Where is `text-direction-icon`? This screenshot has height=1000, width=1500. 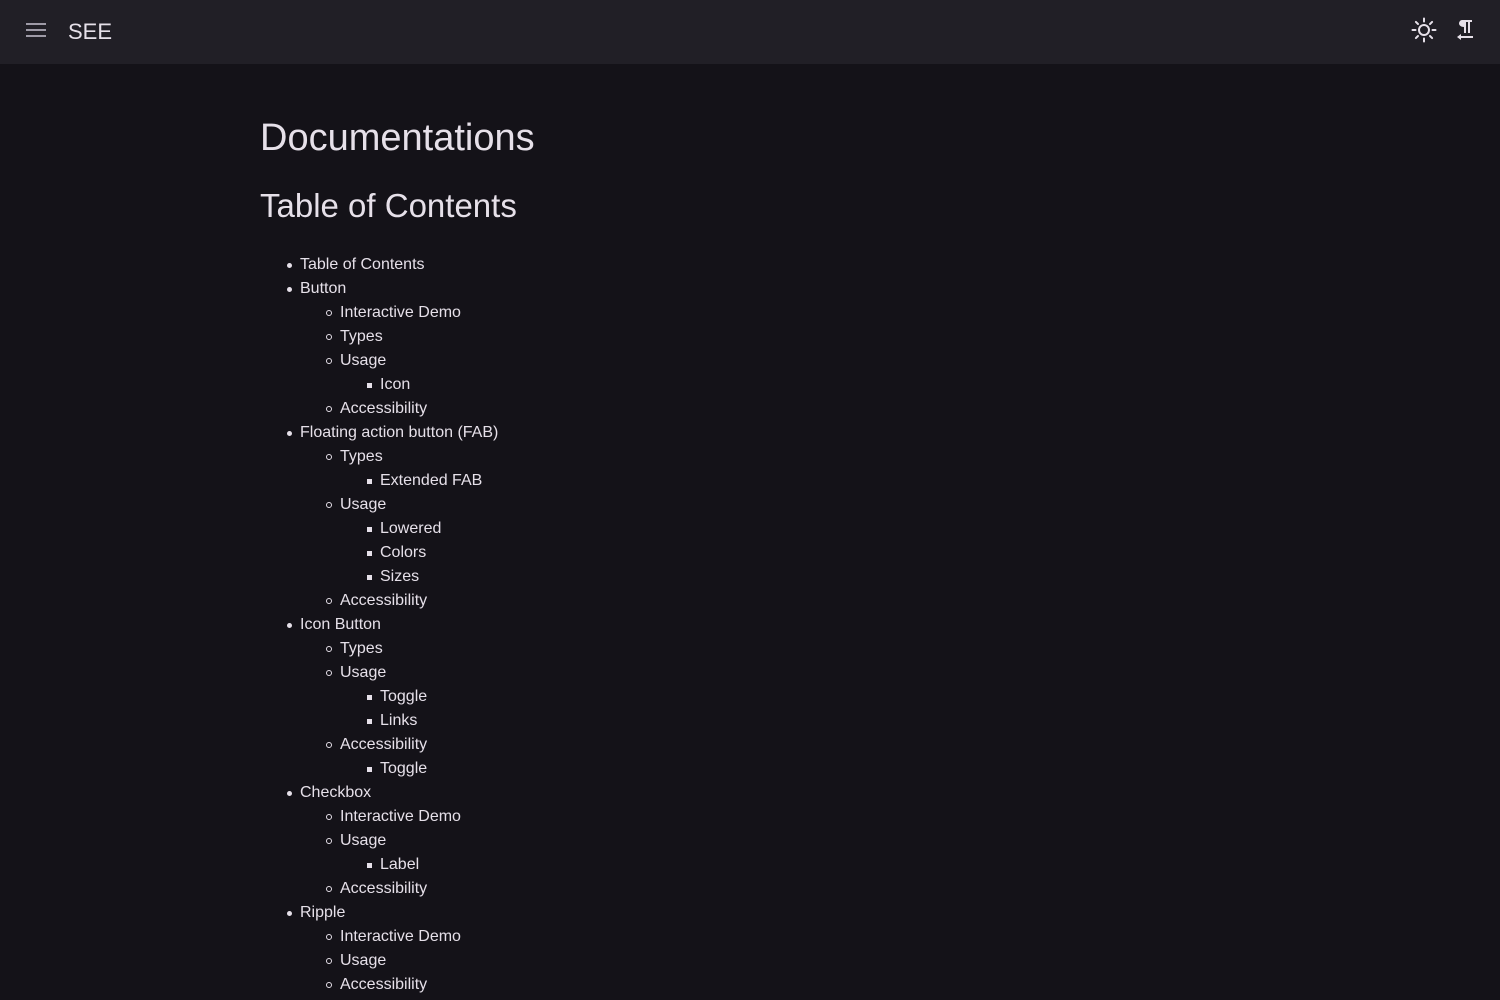 text-direction-icon is located at coordinates (1464, 32).